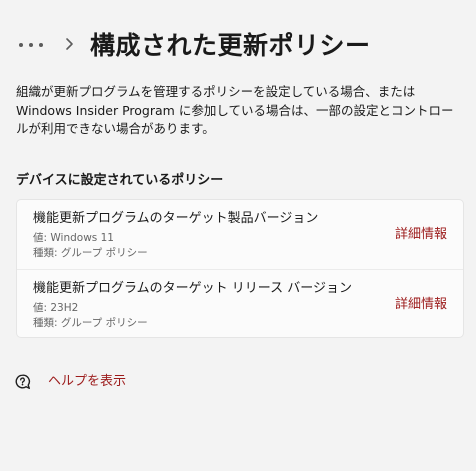 This screenshot has width=476, height=471. What do you see at coordinates (73, 238) in the screenshot?
I see `policy-value: 値: Windows 11` at bounding box center [73, 238].